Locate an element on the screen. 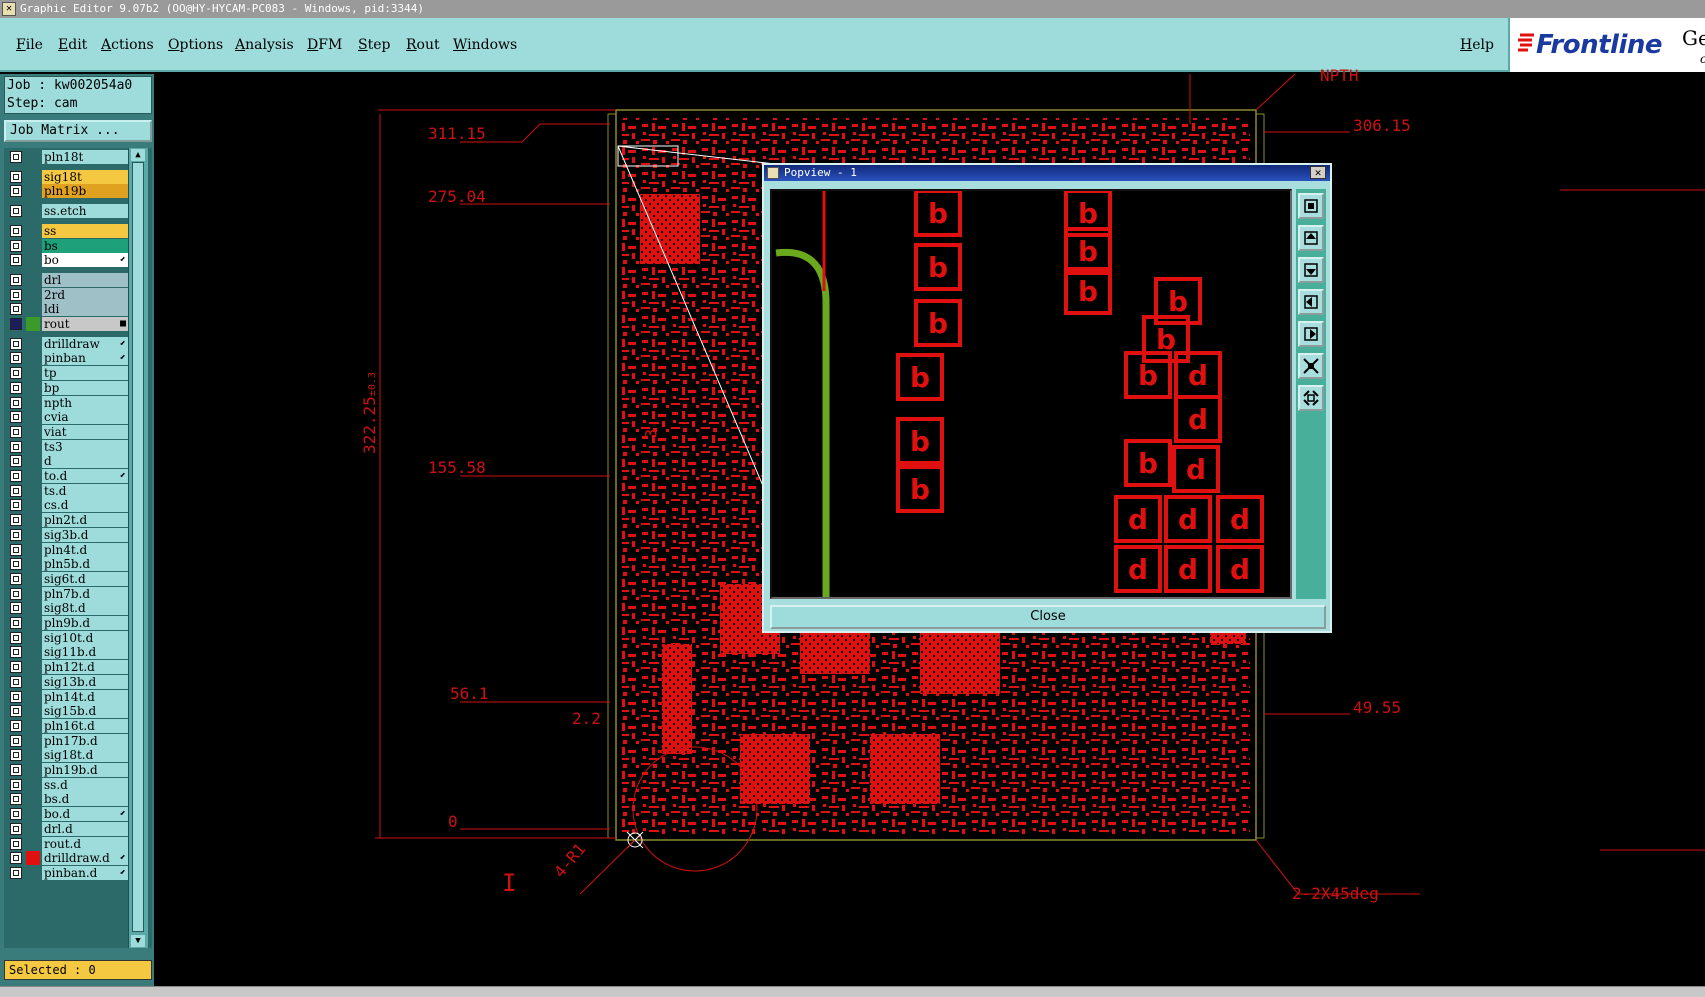  layer-name: ss.d is located at coordinates (85, 784).